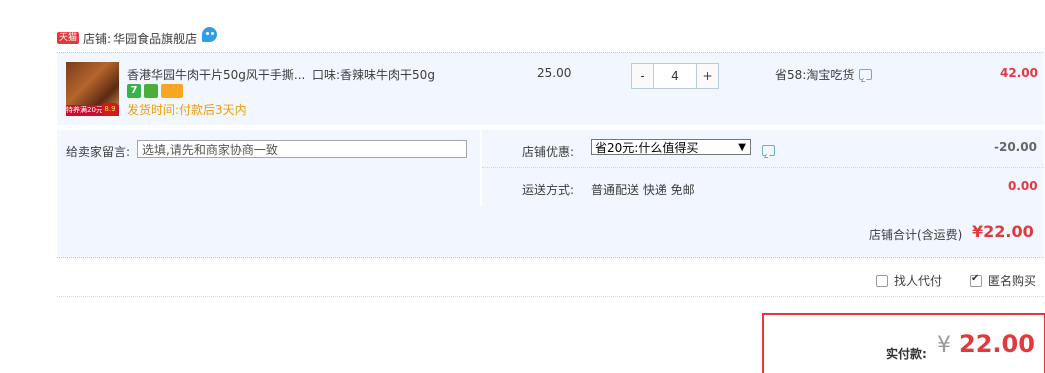 The height and width of the screenshot is (373, 1045). What do you see at coordinates (707, 76) in the screenshot?
I see `quantity-plus-button: +` at bounding box center [707, 76].